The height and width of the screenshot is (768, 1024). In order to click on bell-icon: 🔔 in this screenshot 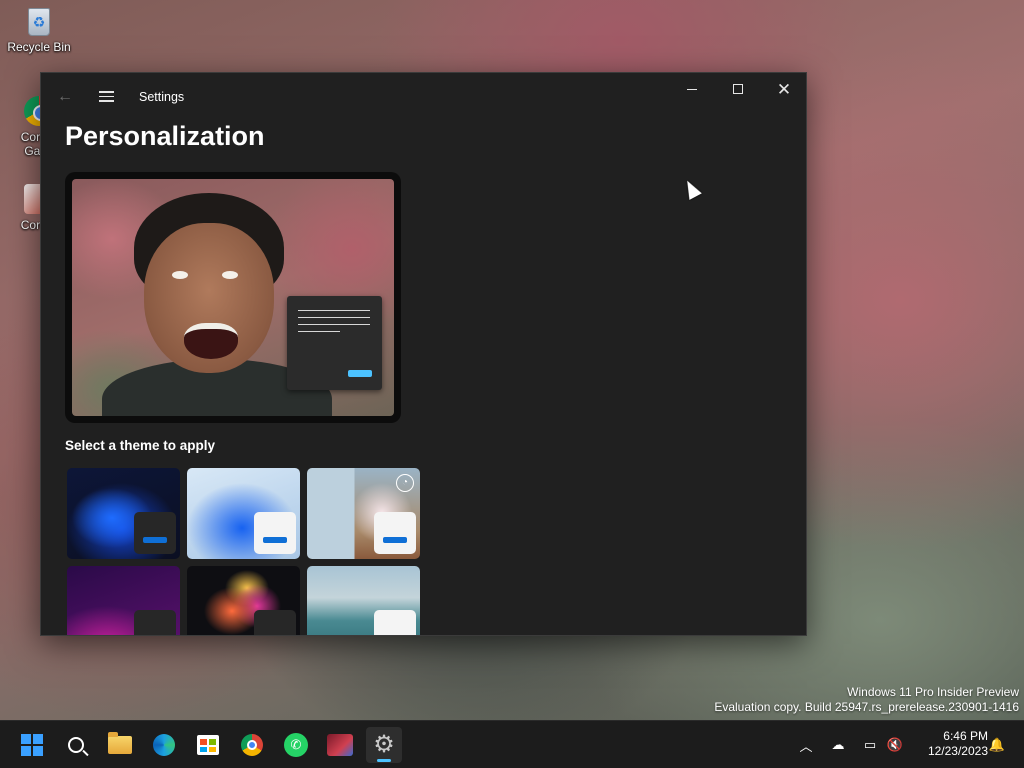, I will do `click(997, 744)`.